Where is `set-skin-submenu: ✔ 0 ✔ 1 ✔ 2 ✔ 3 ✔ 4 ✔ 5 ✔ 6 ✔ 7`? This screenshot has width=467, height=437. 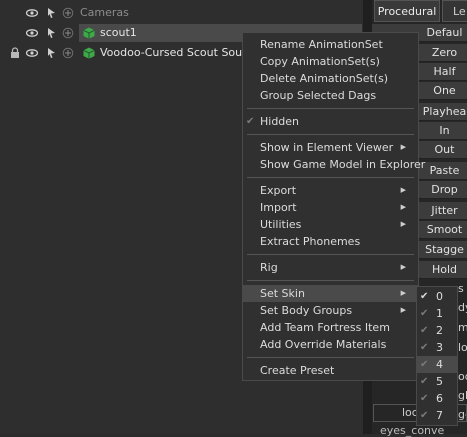
set-skin-submenu: ✔ 0 ✔ 1 ✔ 2 ✔ 3 ✔ 4 ✔ 5 ✔ 6 ✔ 7 is located at coordinates (437, 356).